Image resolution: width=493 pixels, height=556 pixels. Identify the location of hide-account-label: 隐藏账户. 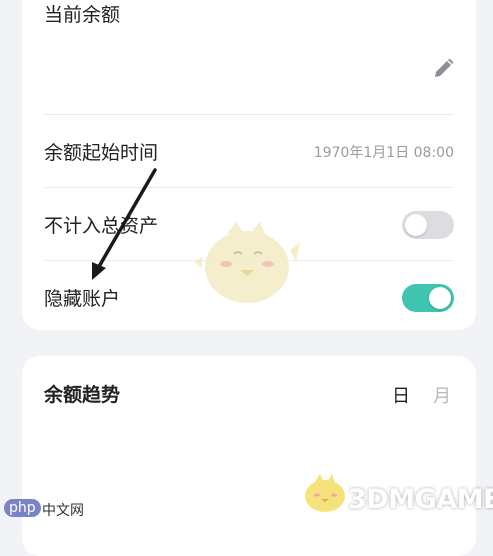
(82, 299).